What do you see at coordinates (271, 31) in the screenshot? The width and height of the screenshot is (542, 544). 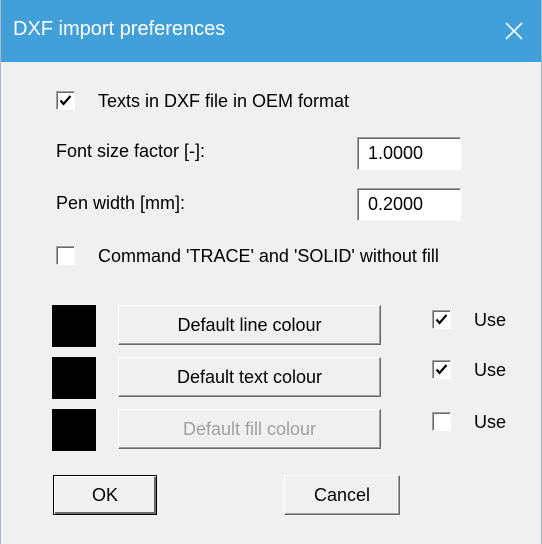 I see `title-bar: DXF import preferences` at bounding box center [271, 31].